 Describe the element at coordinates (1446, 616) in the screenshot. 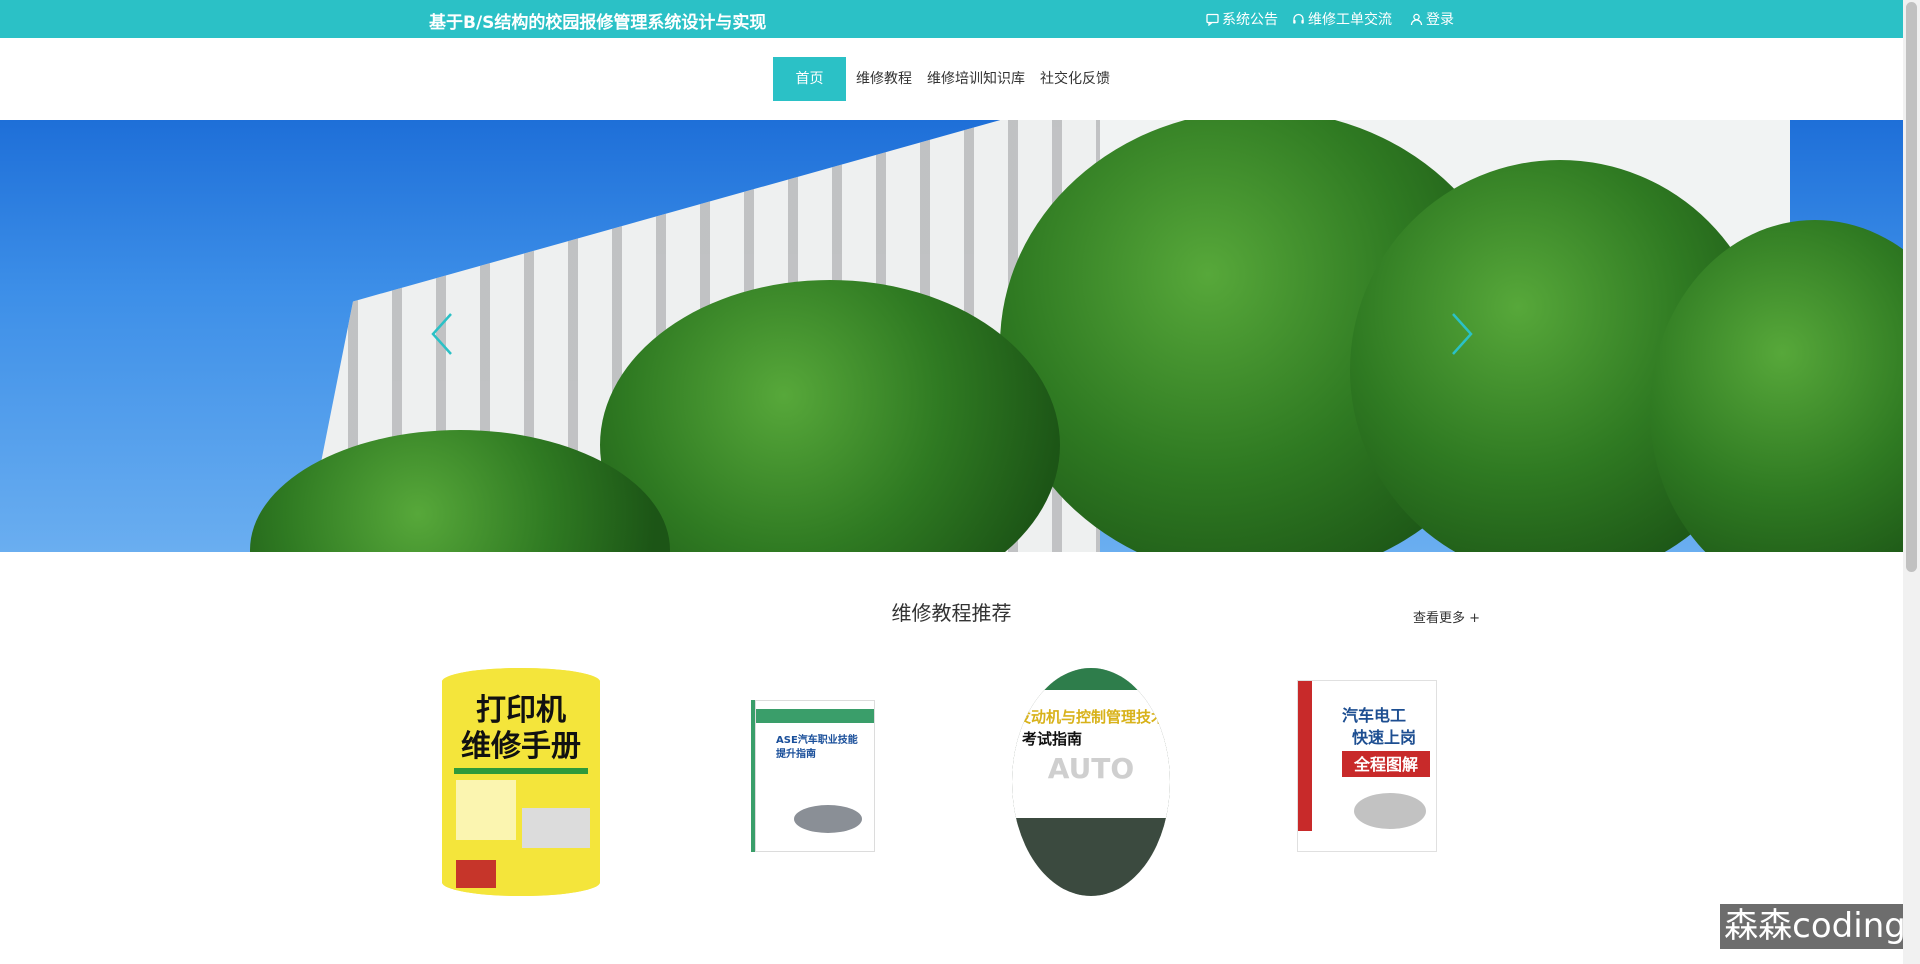

I see `see-more-link: 查看更多 +` at that location.